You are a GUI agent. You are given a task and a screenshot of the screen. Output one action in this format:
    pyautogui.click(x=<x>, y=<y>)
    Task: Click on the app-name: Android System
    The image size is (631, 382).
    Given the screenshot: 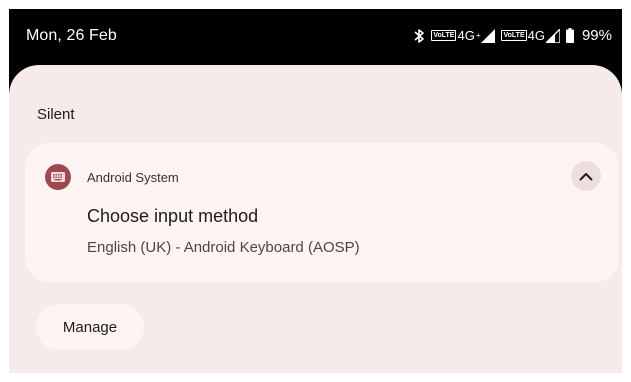 What is the action you would take?
    pyautogui.click(x=133, y=177)
    